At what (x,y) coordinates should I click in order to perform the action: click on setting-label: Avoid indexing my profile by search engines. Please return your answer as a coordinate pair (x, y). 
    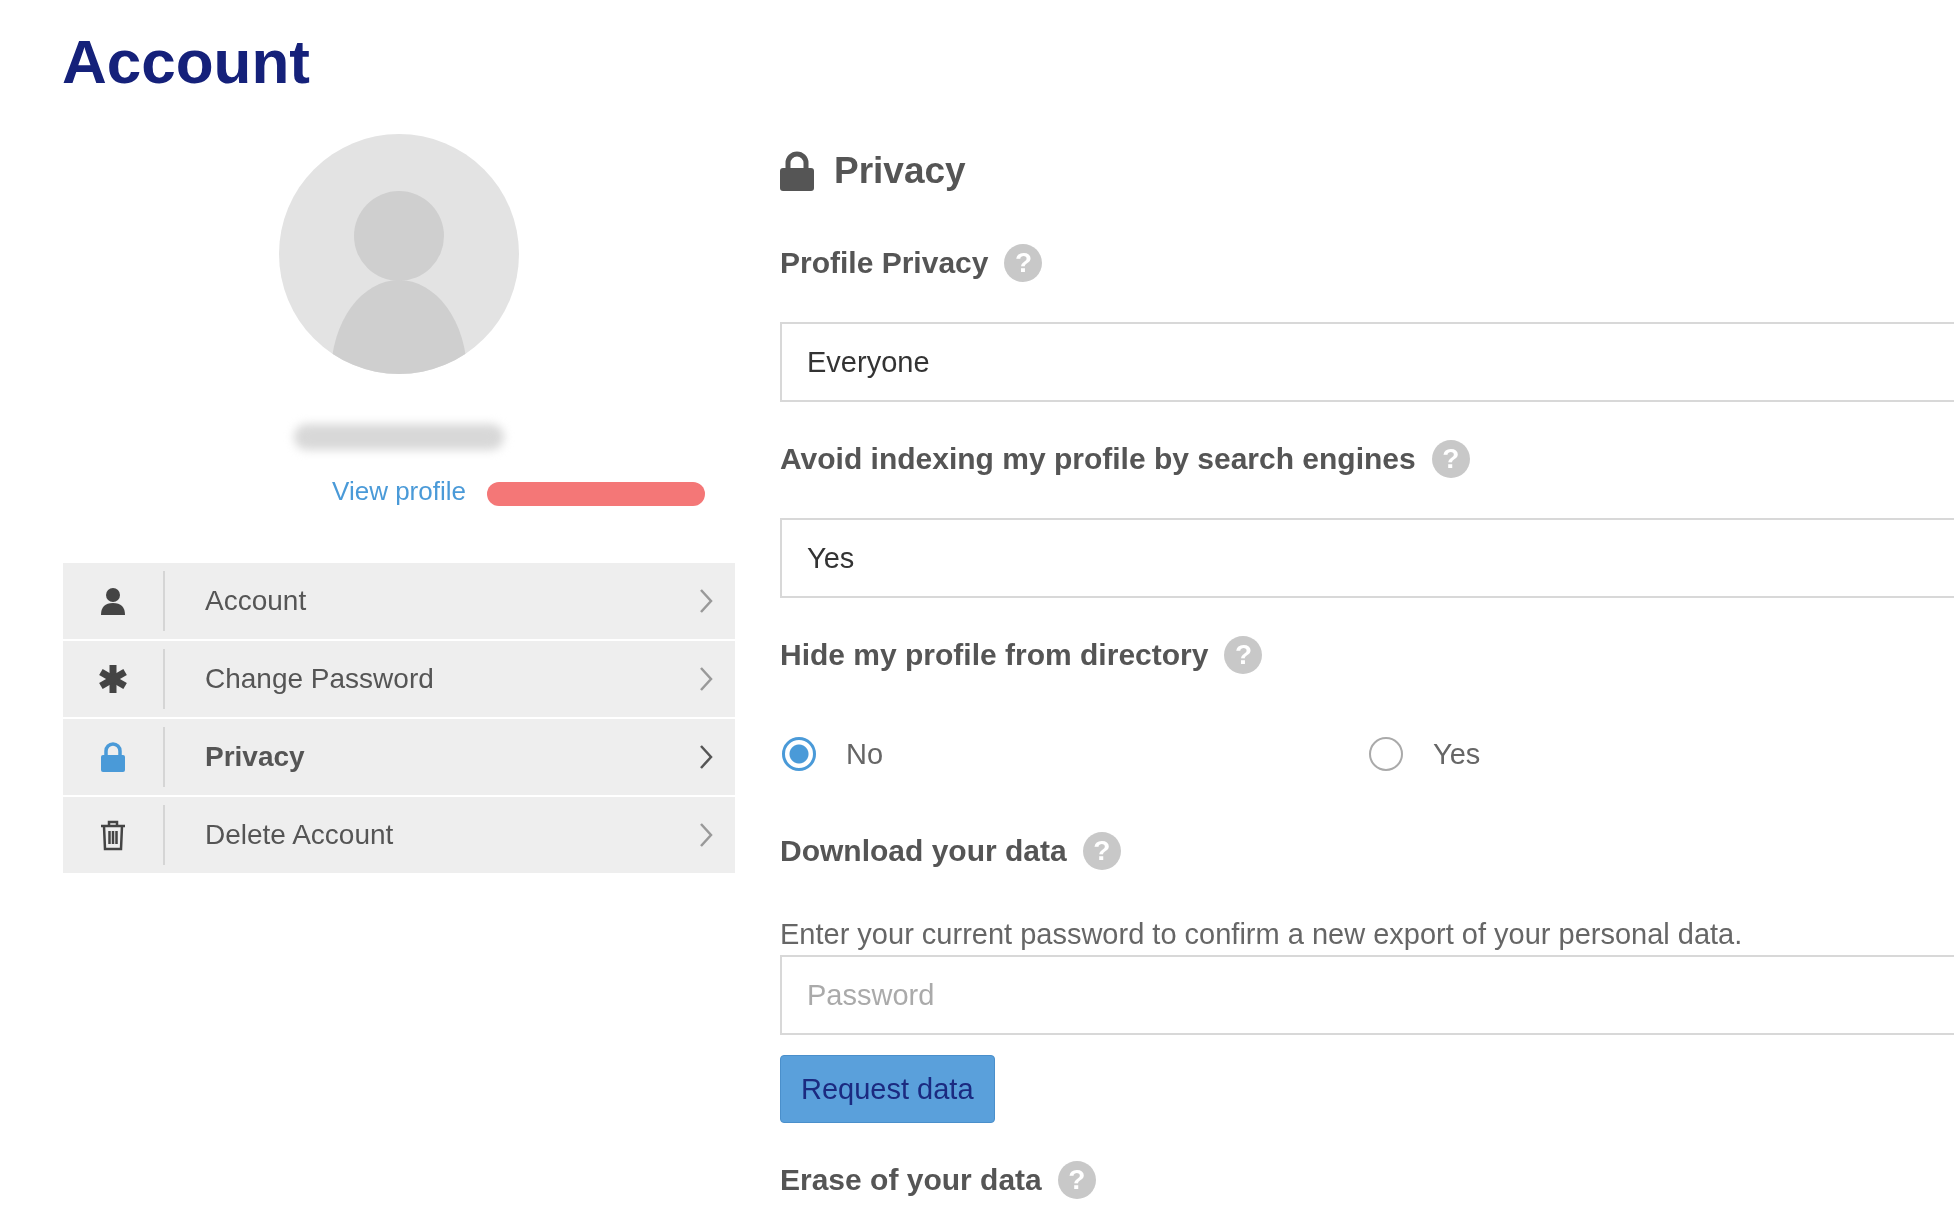
    Looking at the image, I should click on (1098, 459).